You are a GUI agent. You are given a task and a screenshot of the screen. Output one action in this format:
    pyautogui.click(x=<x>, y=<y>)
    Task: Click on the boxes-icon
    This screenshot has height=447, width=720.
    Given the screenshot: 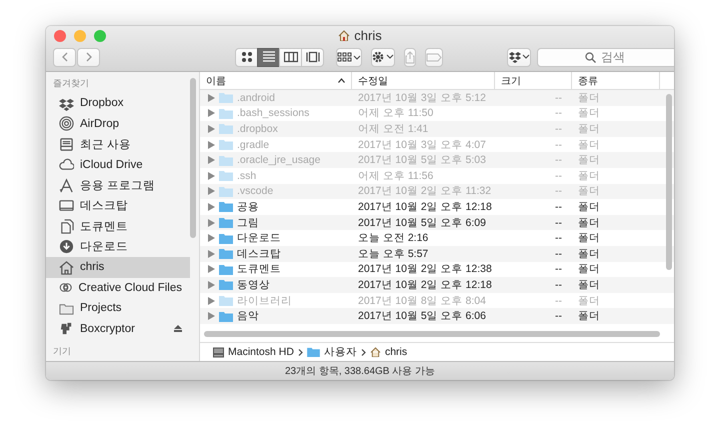 What is the action you would take?
    pyautogui.click(x=519, y=57)
    